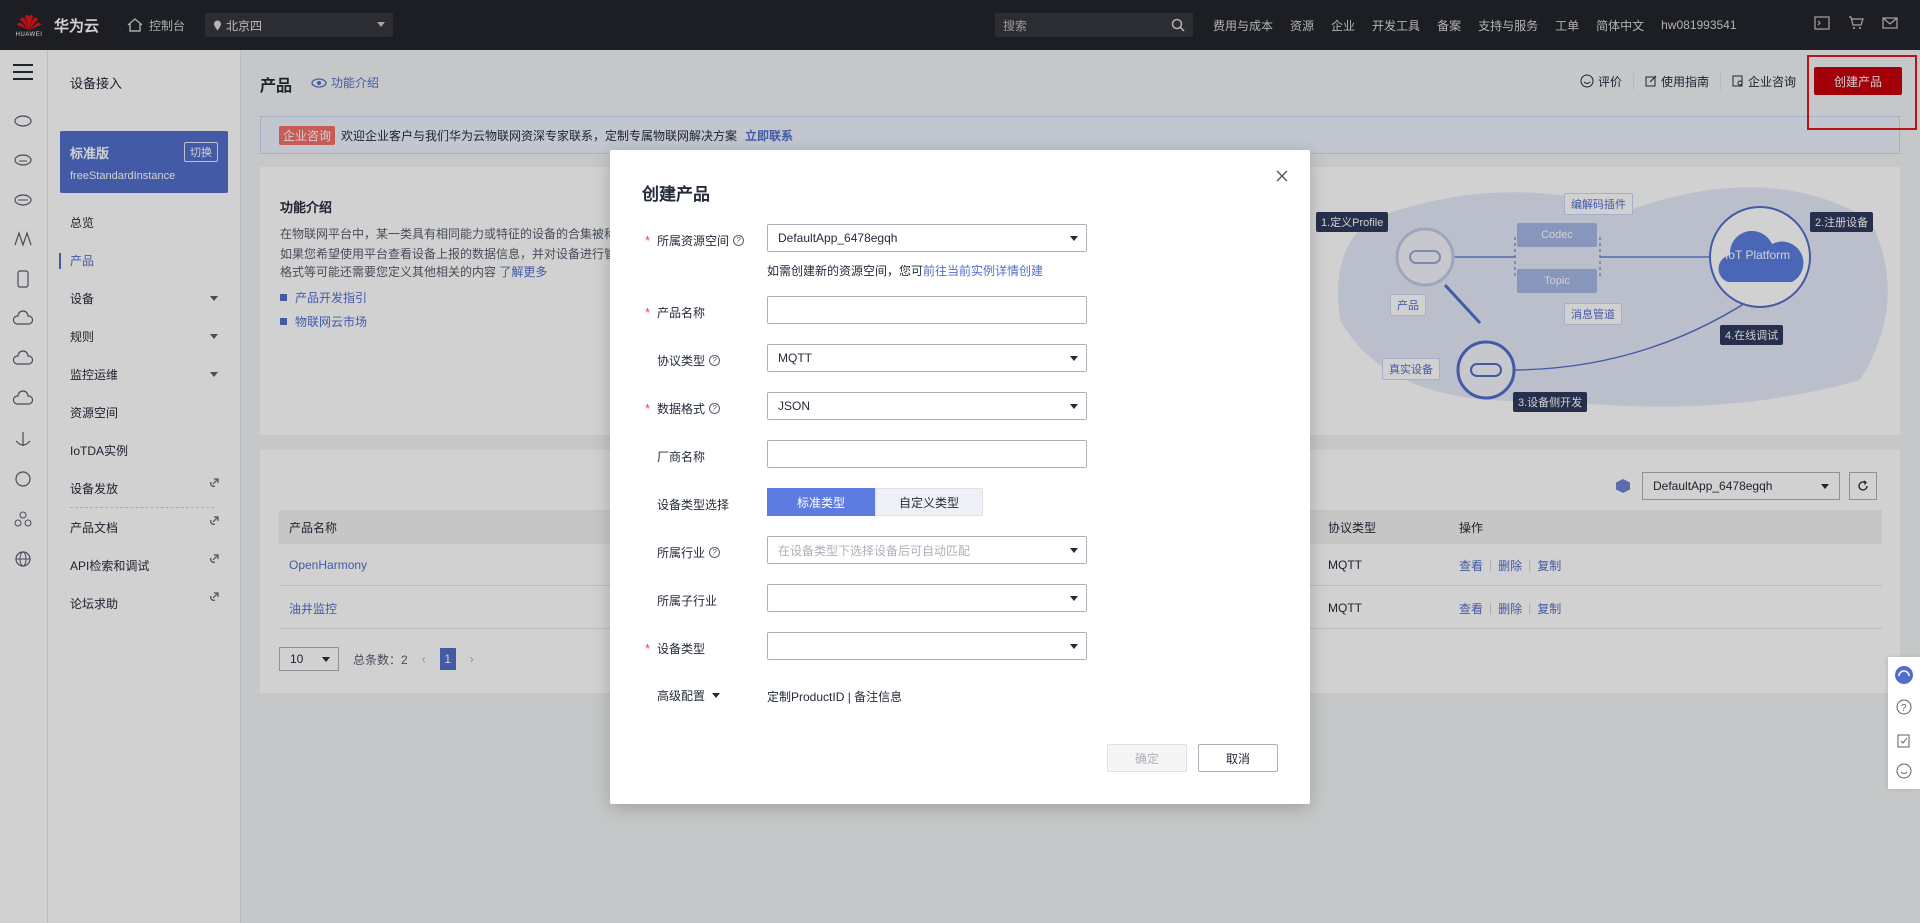  Describe the element at coordinates (687, 601) in the screenshot. I see `sub-industry-label: 所属子行业` at that location.